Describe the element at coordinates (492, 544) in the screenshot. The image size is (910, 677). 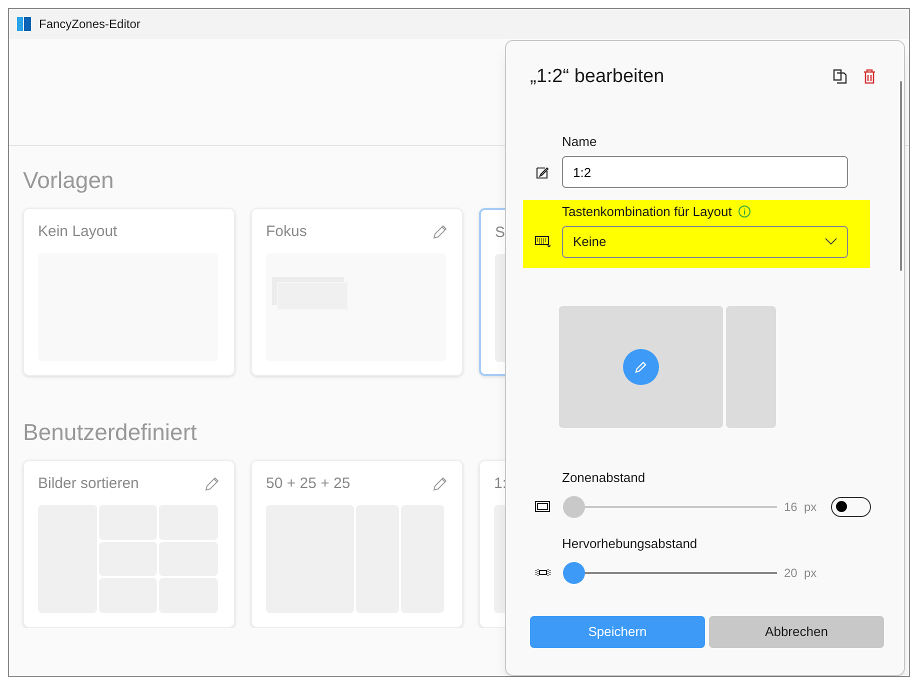
I see `layout-card: 1:` at that location.